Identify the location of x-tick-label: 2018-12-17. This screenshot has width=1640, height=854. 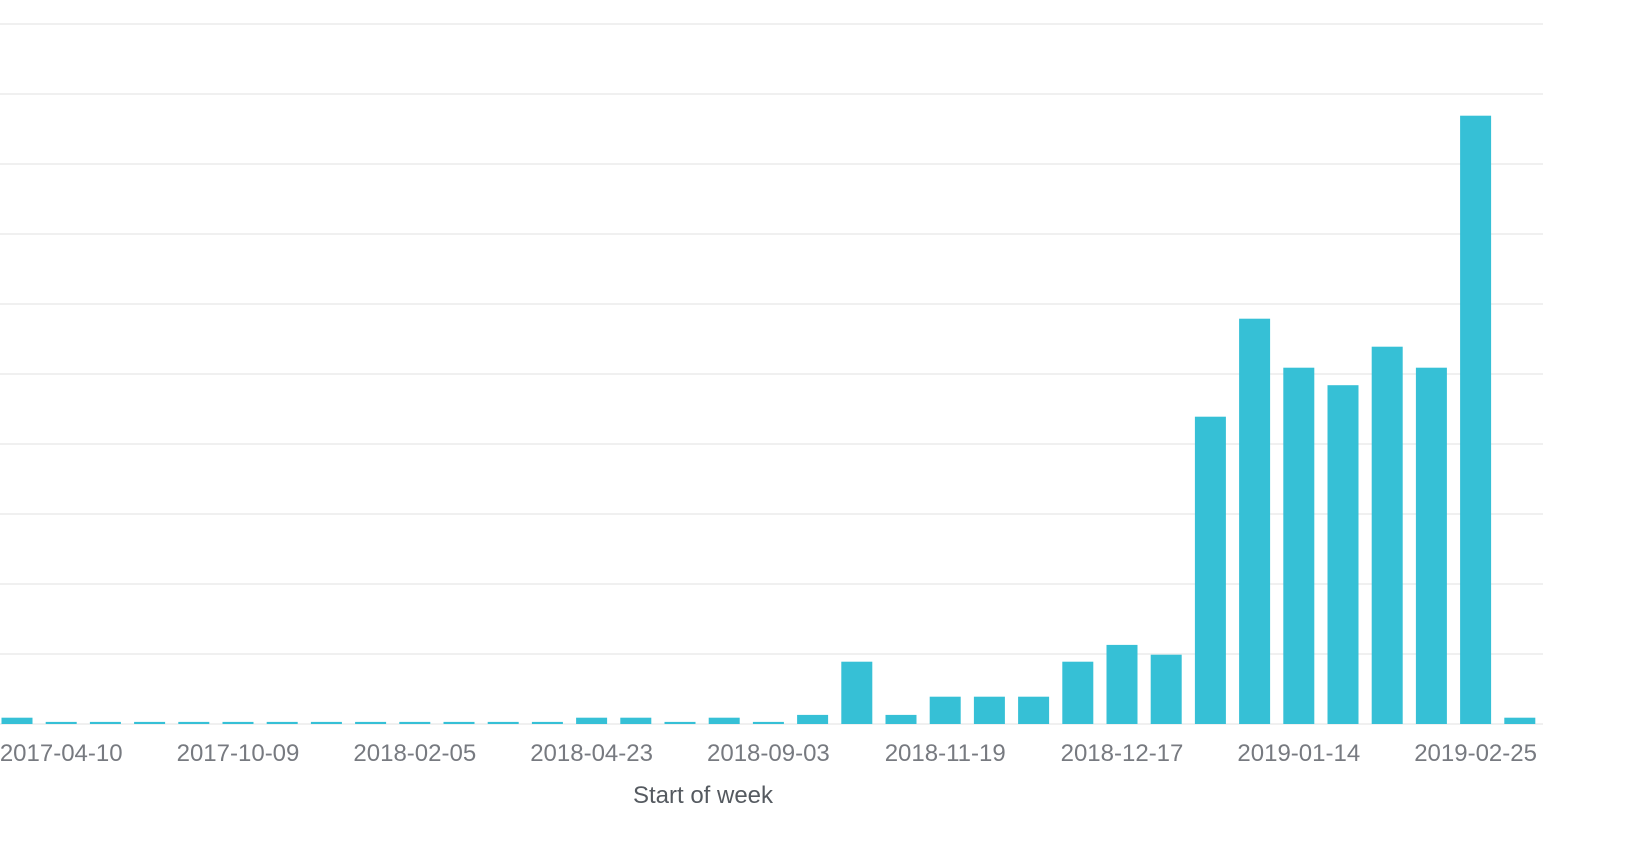
(1122, 753).